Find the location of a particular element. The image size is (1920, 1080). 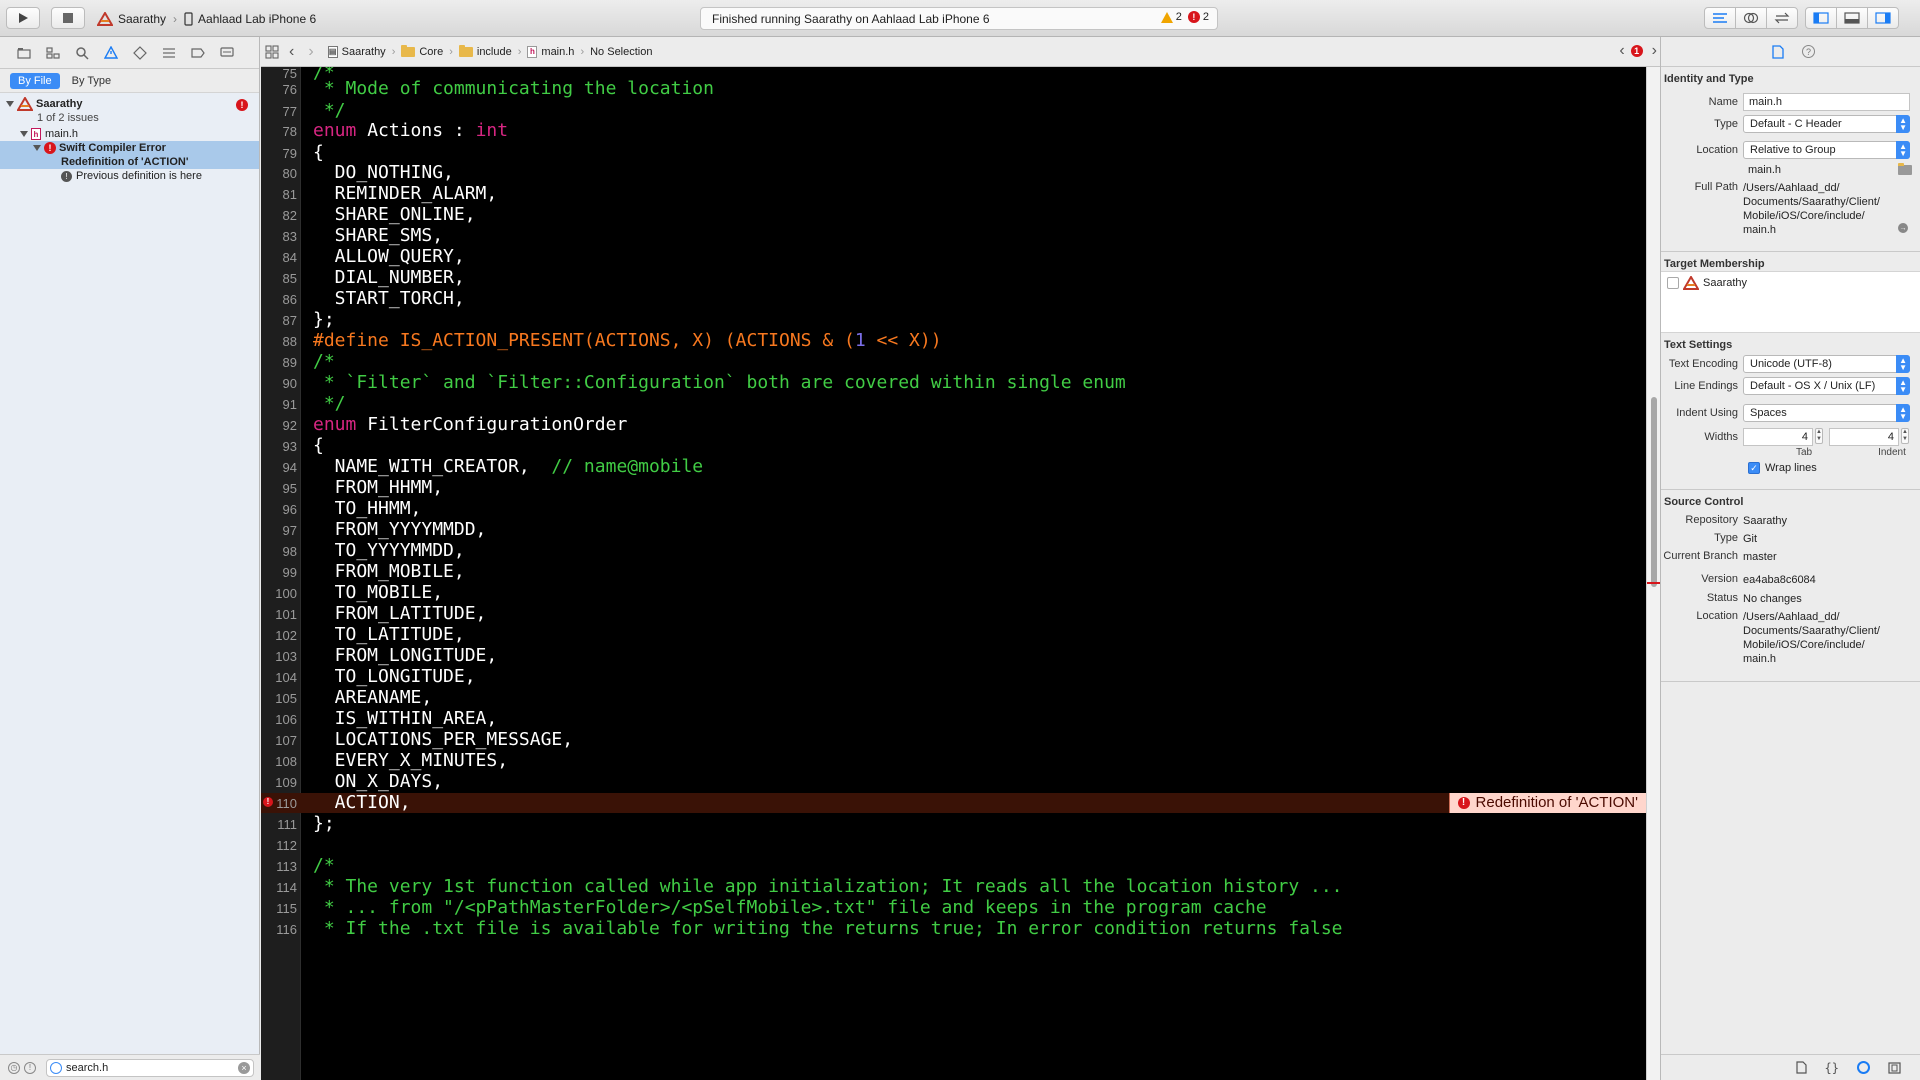

code-line: 97 FROM_YYYYMMDD, is located at coordinates (953, 530).